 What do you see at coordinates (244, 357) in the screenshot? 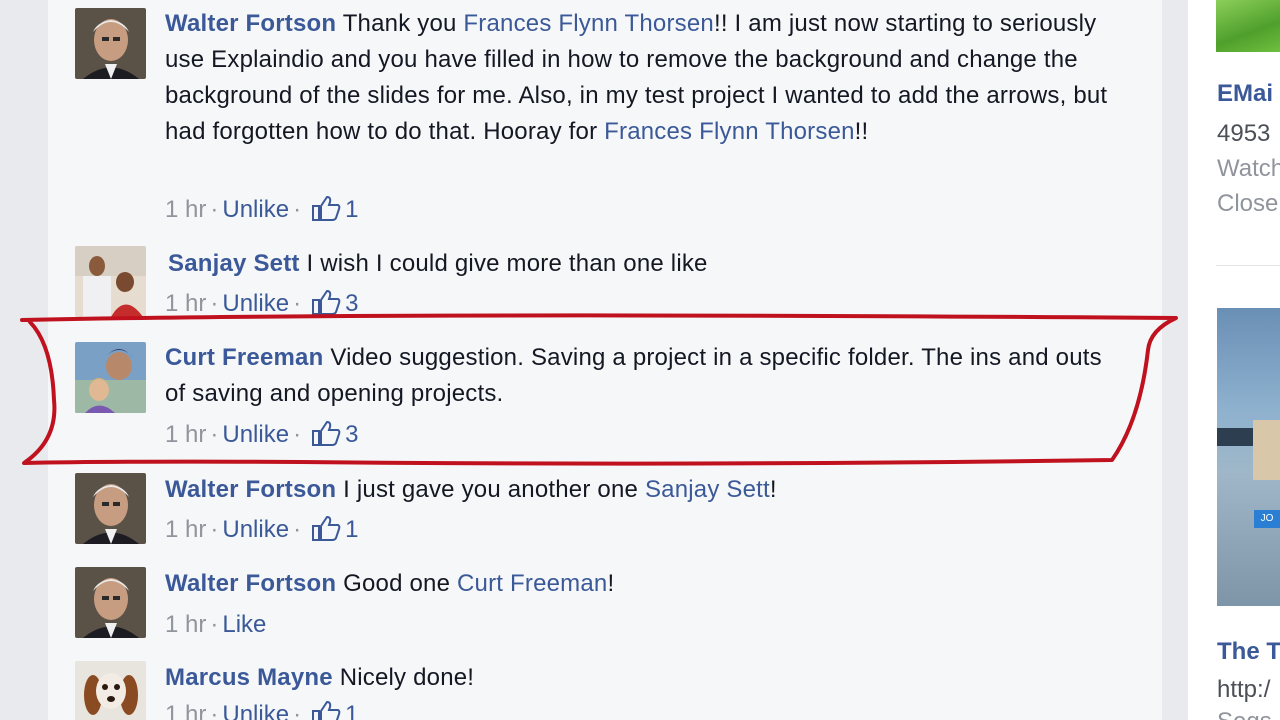
I see `comment-author-link: Curt Freeman` at bounding box center [244, 357].